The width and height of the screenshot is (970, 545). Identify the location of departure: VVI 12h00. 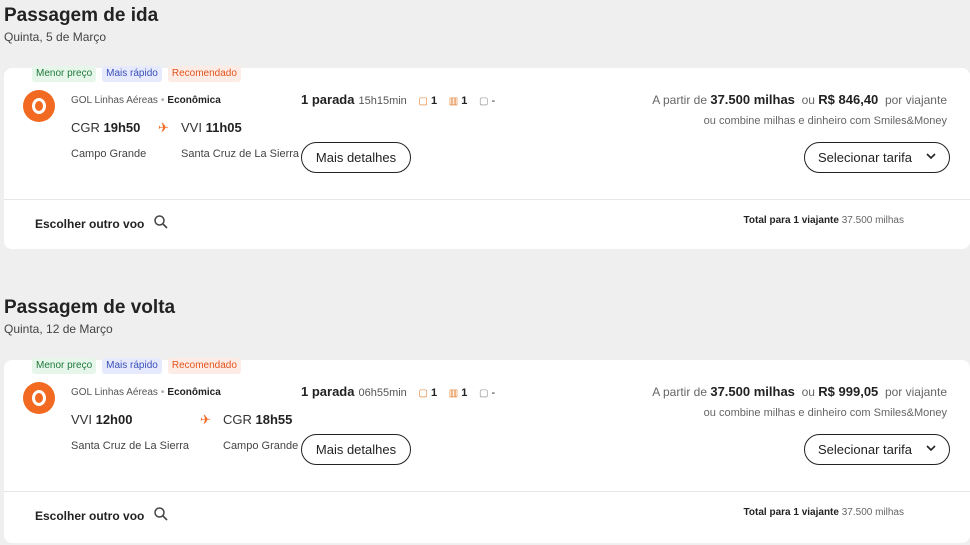
(101, 419).